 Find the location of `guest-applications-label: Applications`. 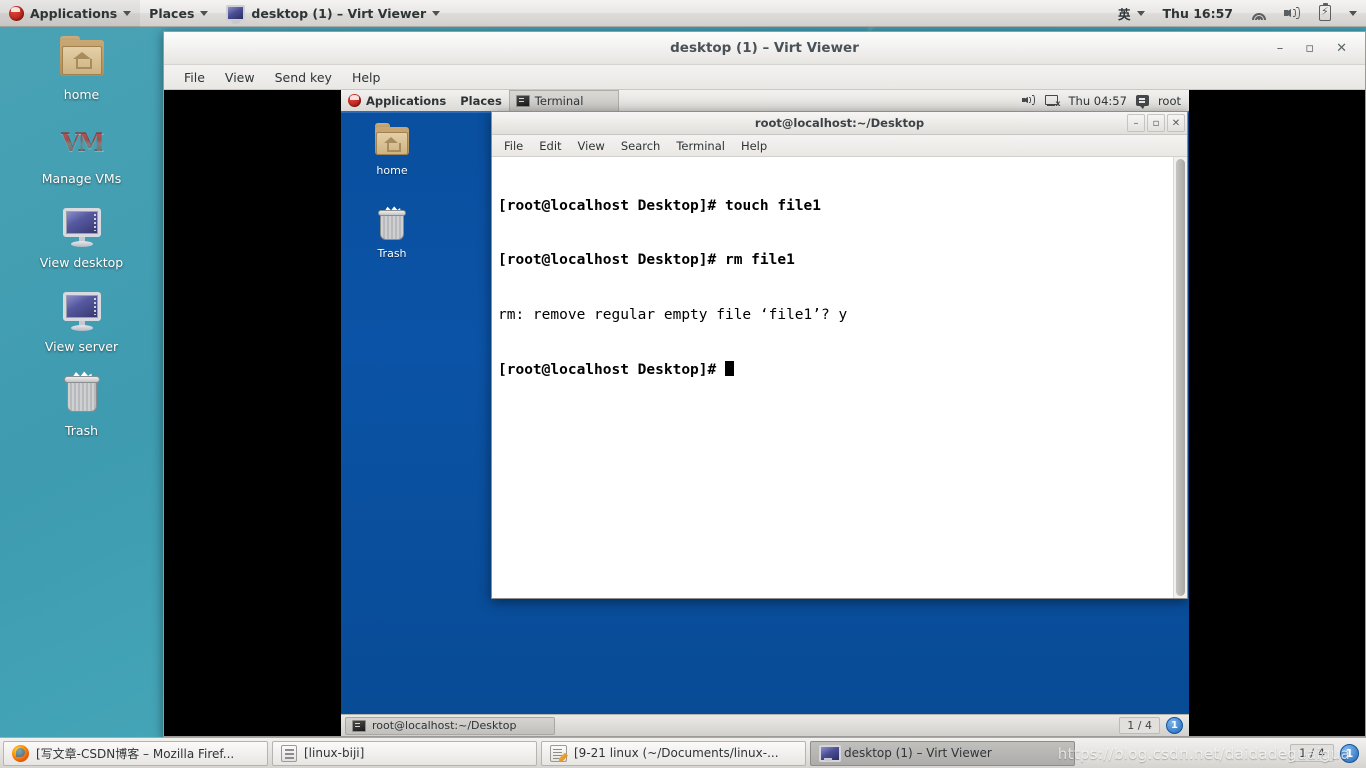

guest-applications-label: Applications is located at coordinates (406, 100).